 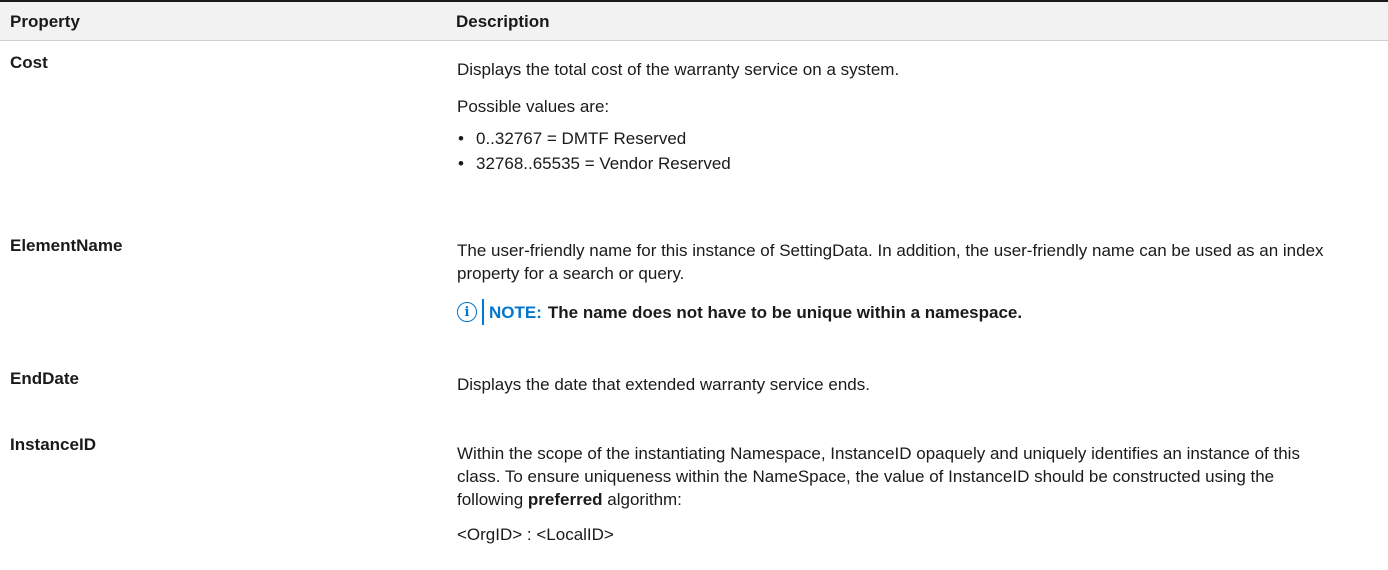 I want to click on id-format: <OrgID> : <LocalID>, so click(x=535, y=534).